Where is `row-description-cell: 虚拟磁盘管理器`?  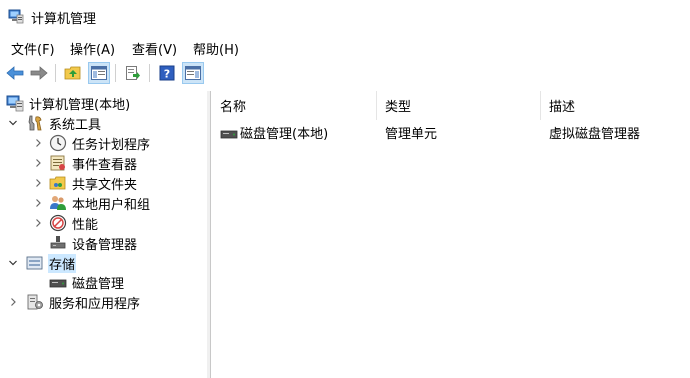
row-description-cell: 虚拟磁盘管理器 is located at coordinates (595, 134).